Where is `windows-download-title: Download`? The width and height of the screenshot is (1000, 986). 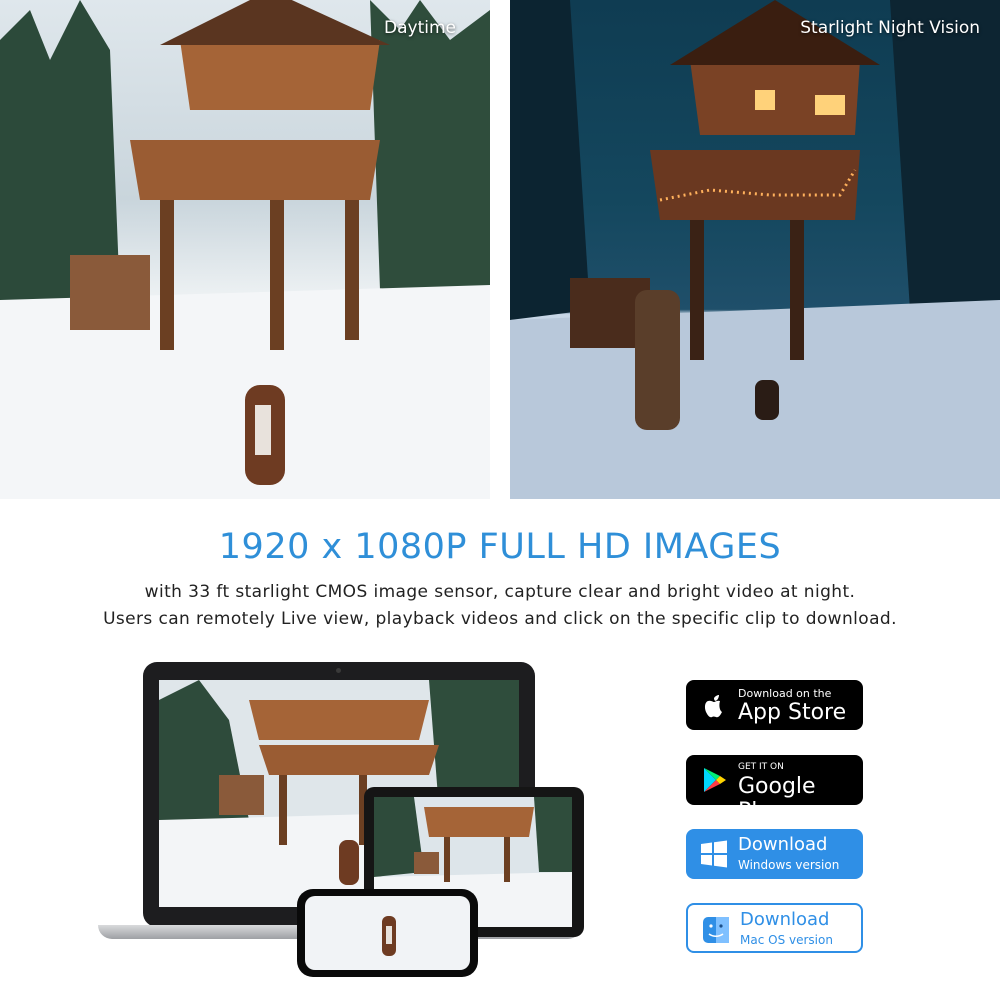 windows-download-title: Download is located at coordinates (783, 844).